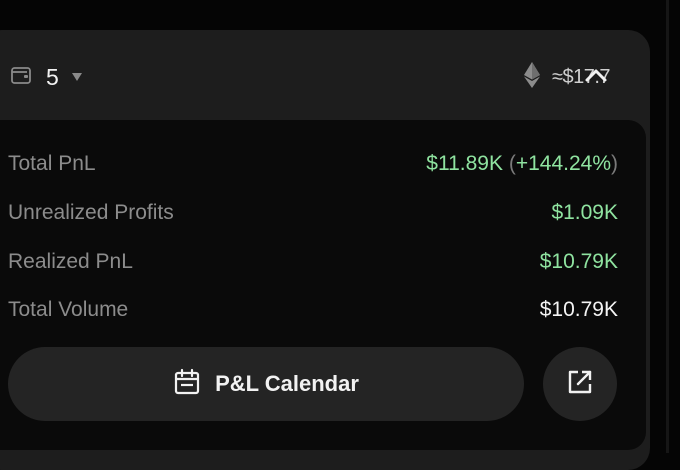 The image size is (680, 470). Describe the element at coordinates (512, 163) in the screenshot. I see `pct-paren-open: (` at that location.